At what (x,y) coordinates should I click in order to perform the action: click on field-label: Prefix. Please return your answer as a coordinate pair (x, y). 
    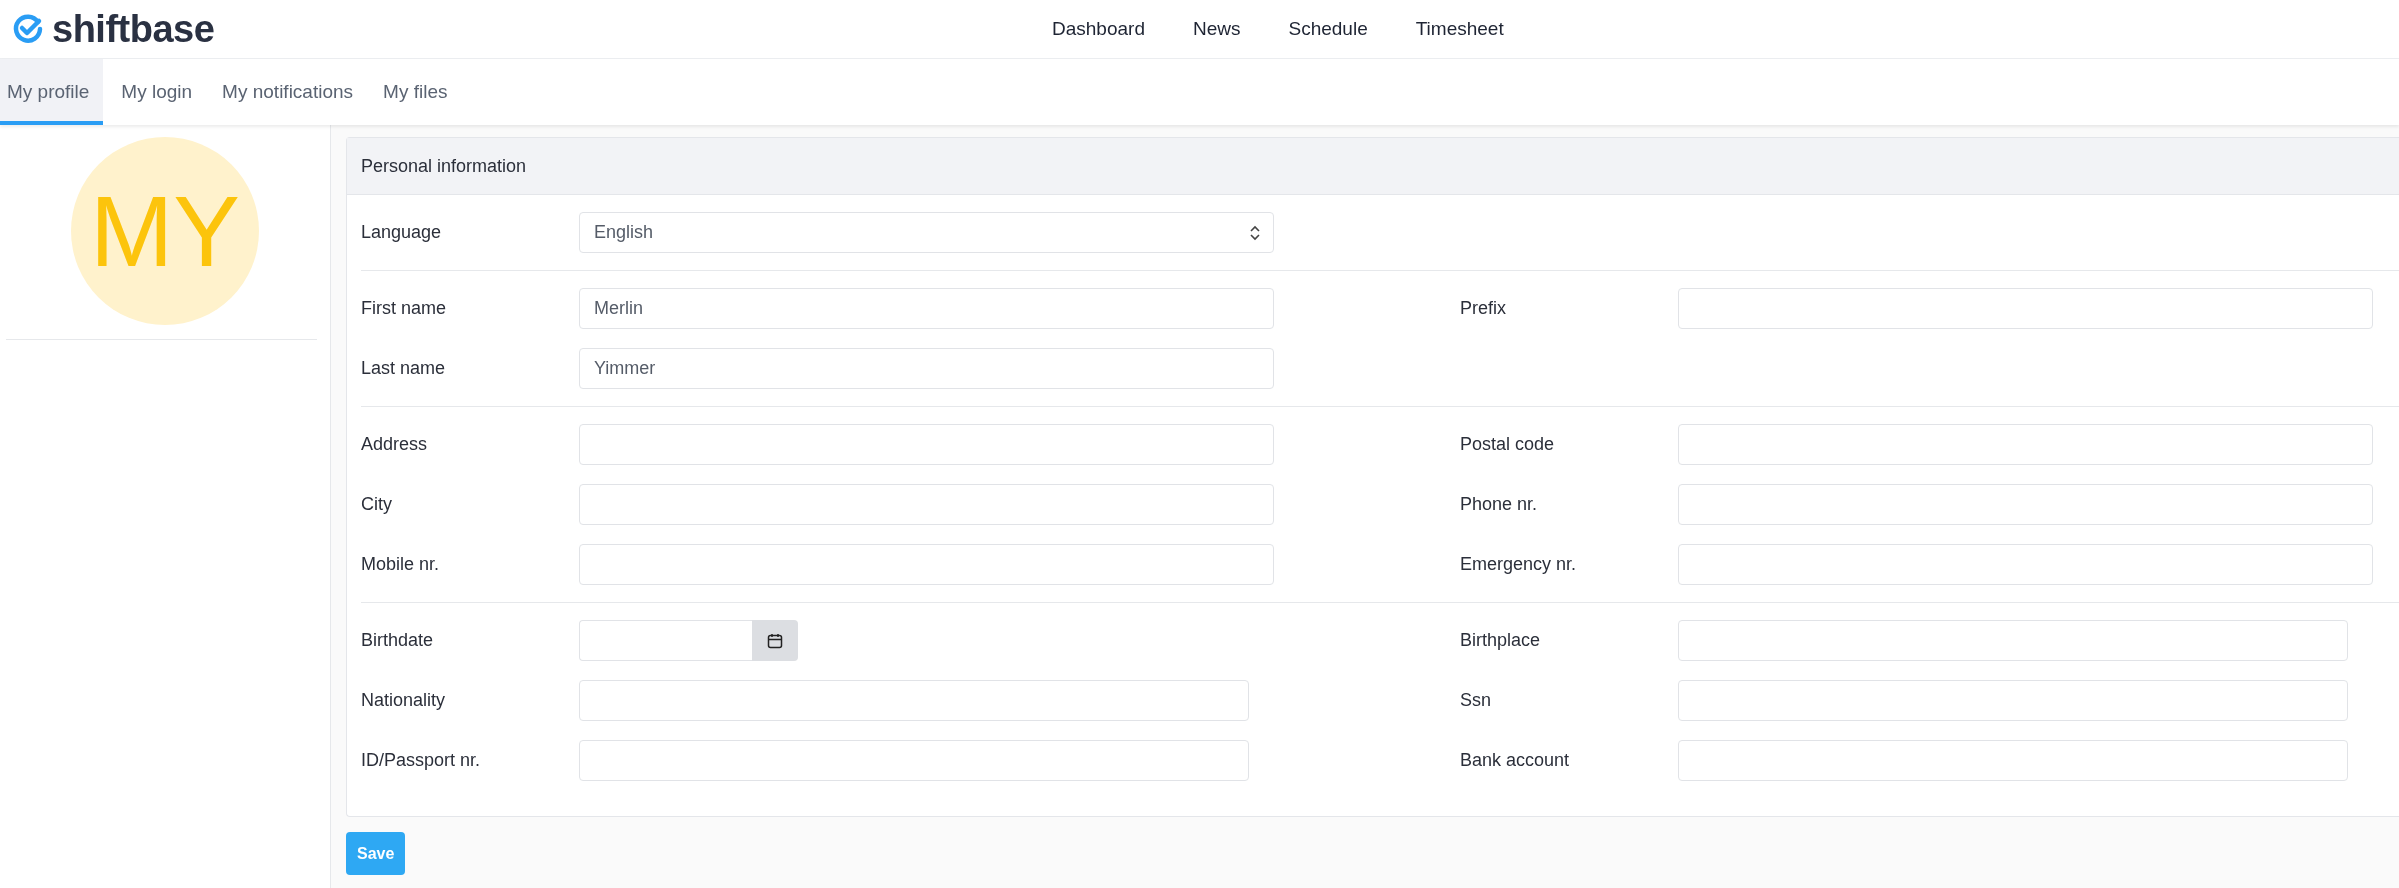
    Looking at the image, I should click on (1483, 308).